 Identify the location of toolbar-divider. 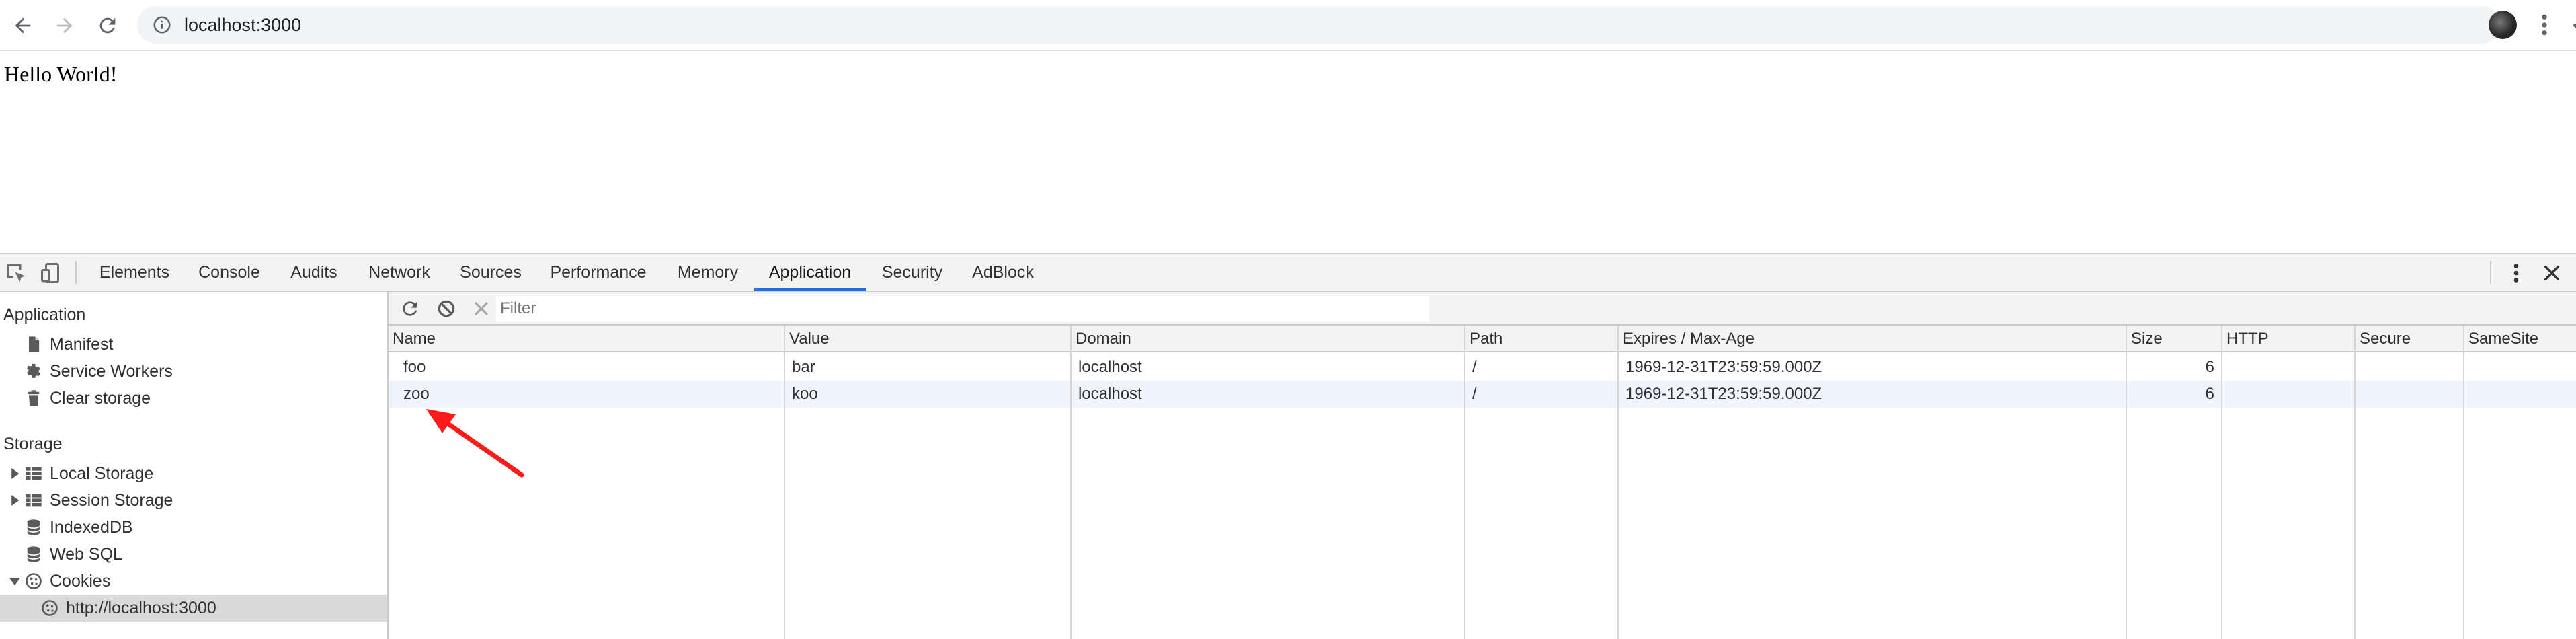
(76, 272).